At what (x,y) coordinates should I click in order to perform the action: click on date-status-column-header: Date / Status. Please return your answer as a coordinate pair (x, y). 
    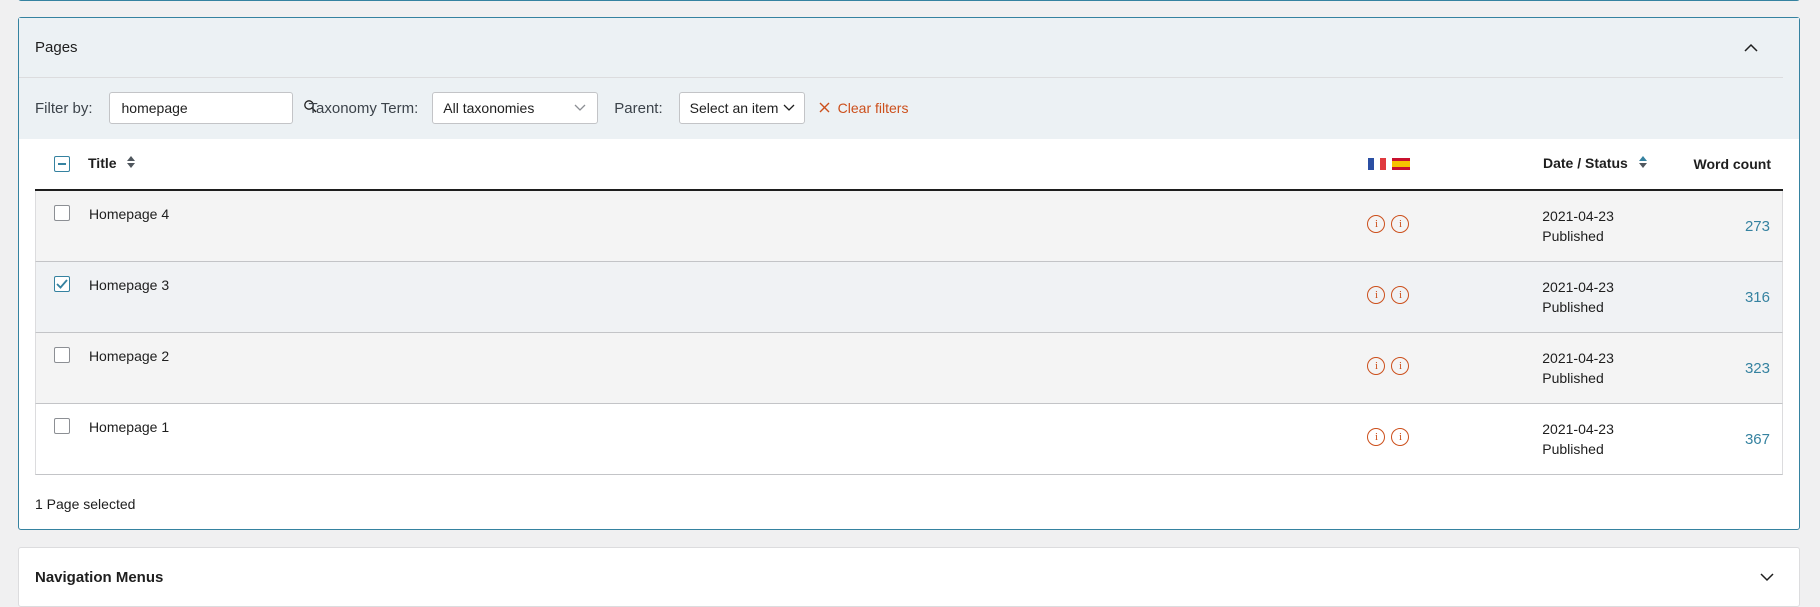
    Looking at the image, I should click on (1618, 164).